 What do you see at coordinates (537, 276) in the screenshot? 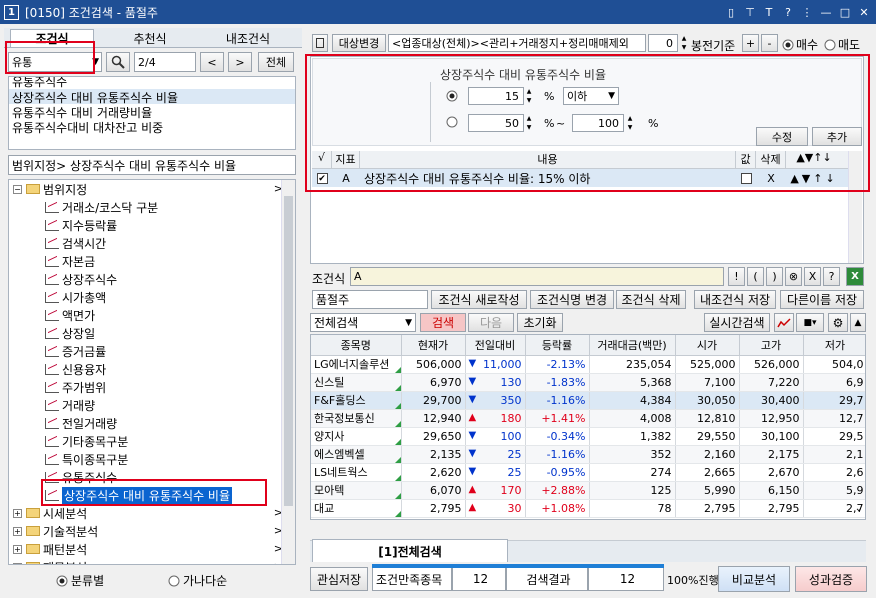
I see `formula-input: A` at bounding box center [537, 276].